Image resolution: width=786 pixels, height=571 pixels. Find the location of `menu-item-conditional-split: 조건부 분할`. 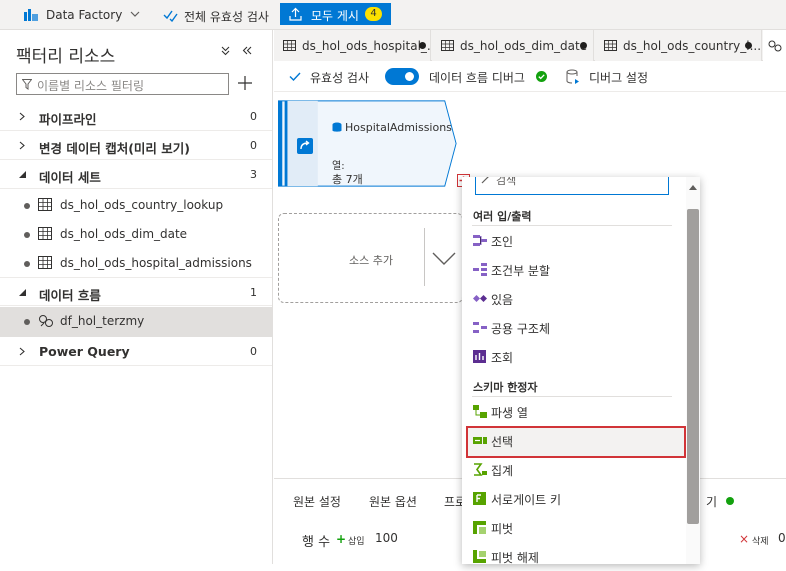

menu-item-conditional-split: 조건부 분할 is located at coordinates (576, 269).